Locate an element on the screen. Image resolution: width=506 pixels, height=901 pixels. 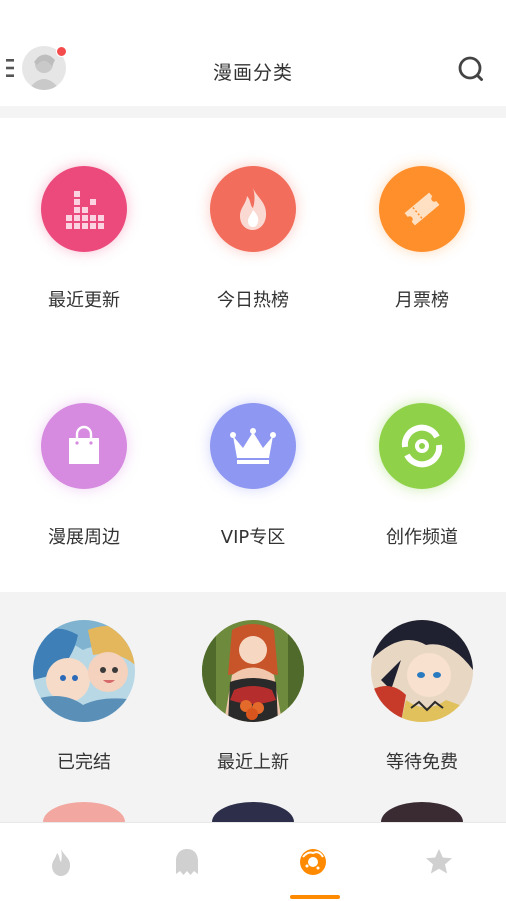
donut-tab-icon is located at coordinates (313, 862).